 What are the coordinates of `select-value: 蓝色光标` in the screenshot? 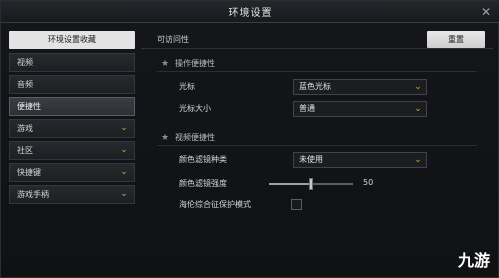 It's located at (315, 86).